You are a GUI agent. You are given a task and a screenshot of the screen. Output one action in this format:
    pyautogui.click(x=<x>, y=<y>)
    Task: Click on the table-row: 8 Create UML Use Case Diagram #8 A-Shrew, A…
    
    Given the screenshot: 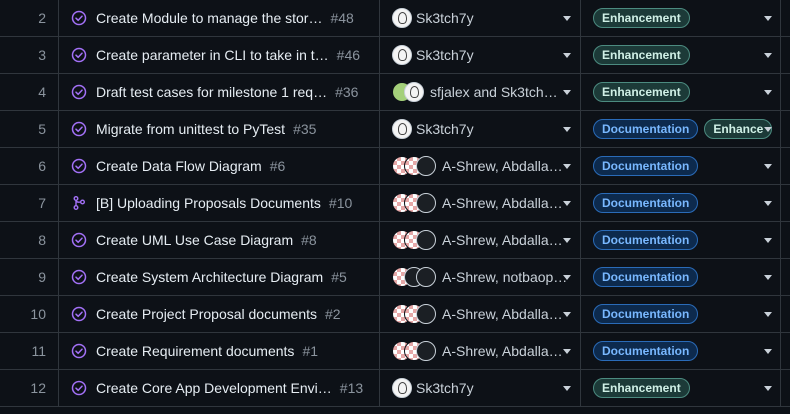 What is the action you would take?
    pyautogui.click(x=395, y=240)
    